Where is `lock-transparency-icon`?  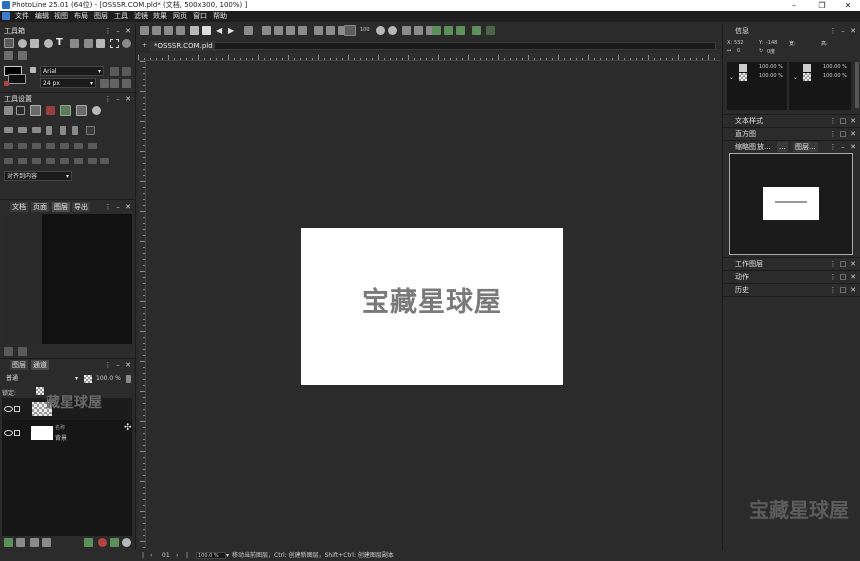 lock-transparency-icon is located at coordinates (40, 391).